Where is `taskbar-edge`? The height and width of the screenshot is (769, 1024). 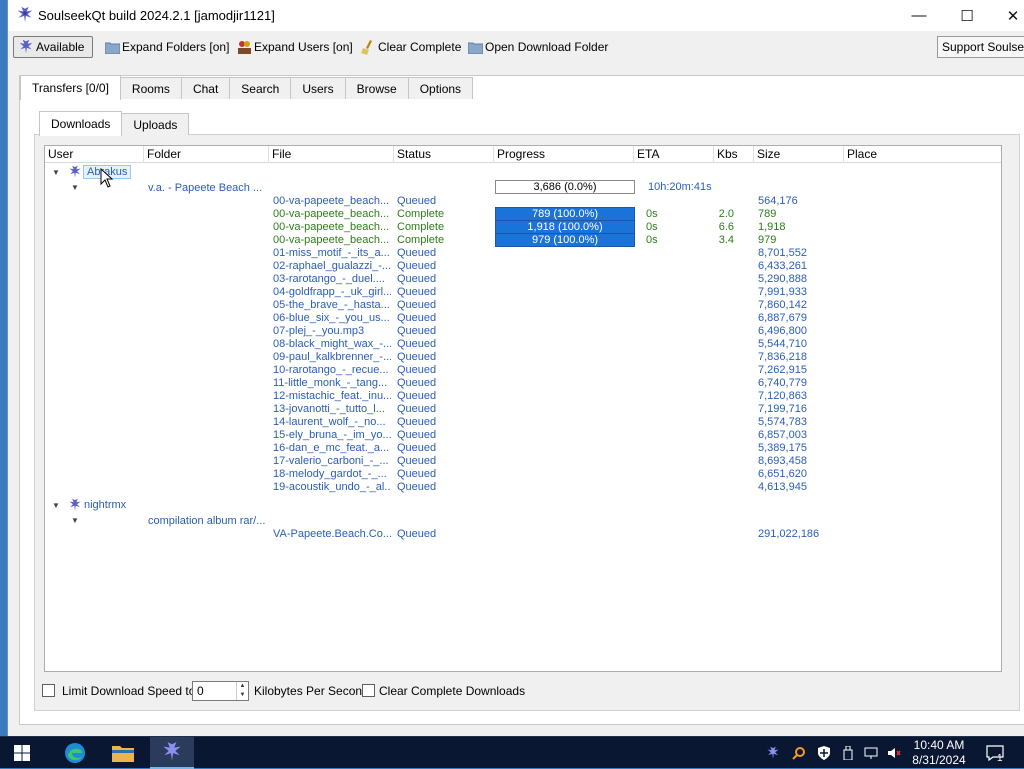 taskbar-edge is located at coordinates (75, 753).